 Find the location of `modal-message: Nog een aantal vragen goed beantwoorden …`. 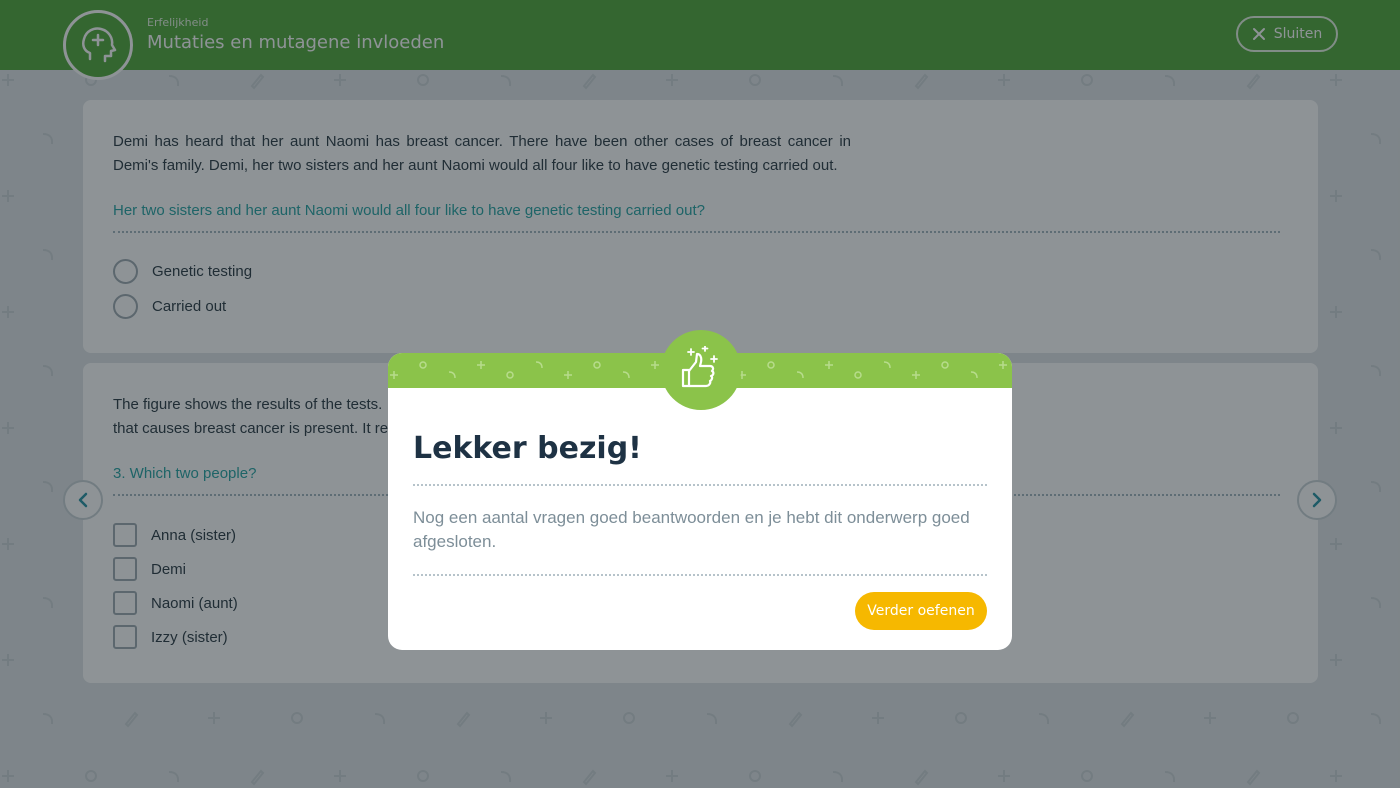

modal-message: Nog een aantal vragen goed beantwoorden … is located at coordinates (691, 529).